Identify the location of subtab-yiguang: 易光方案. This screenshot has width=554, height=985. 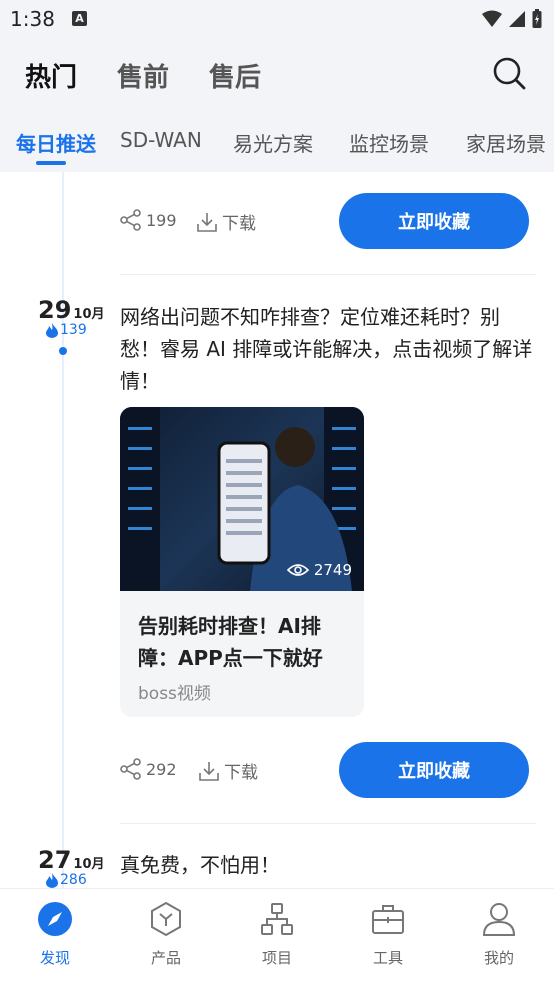
(273, 142).